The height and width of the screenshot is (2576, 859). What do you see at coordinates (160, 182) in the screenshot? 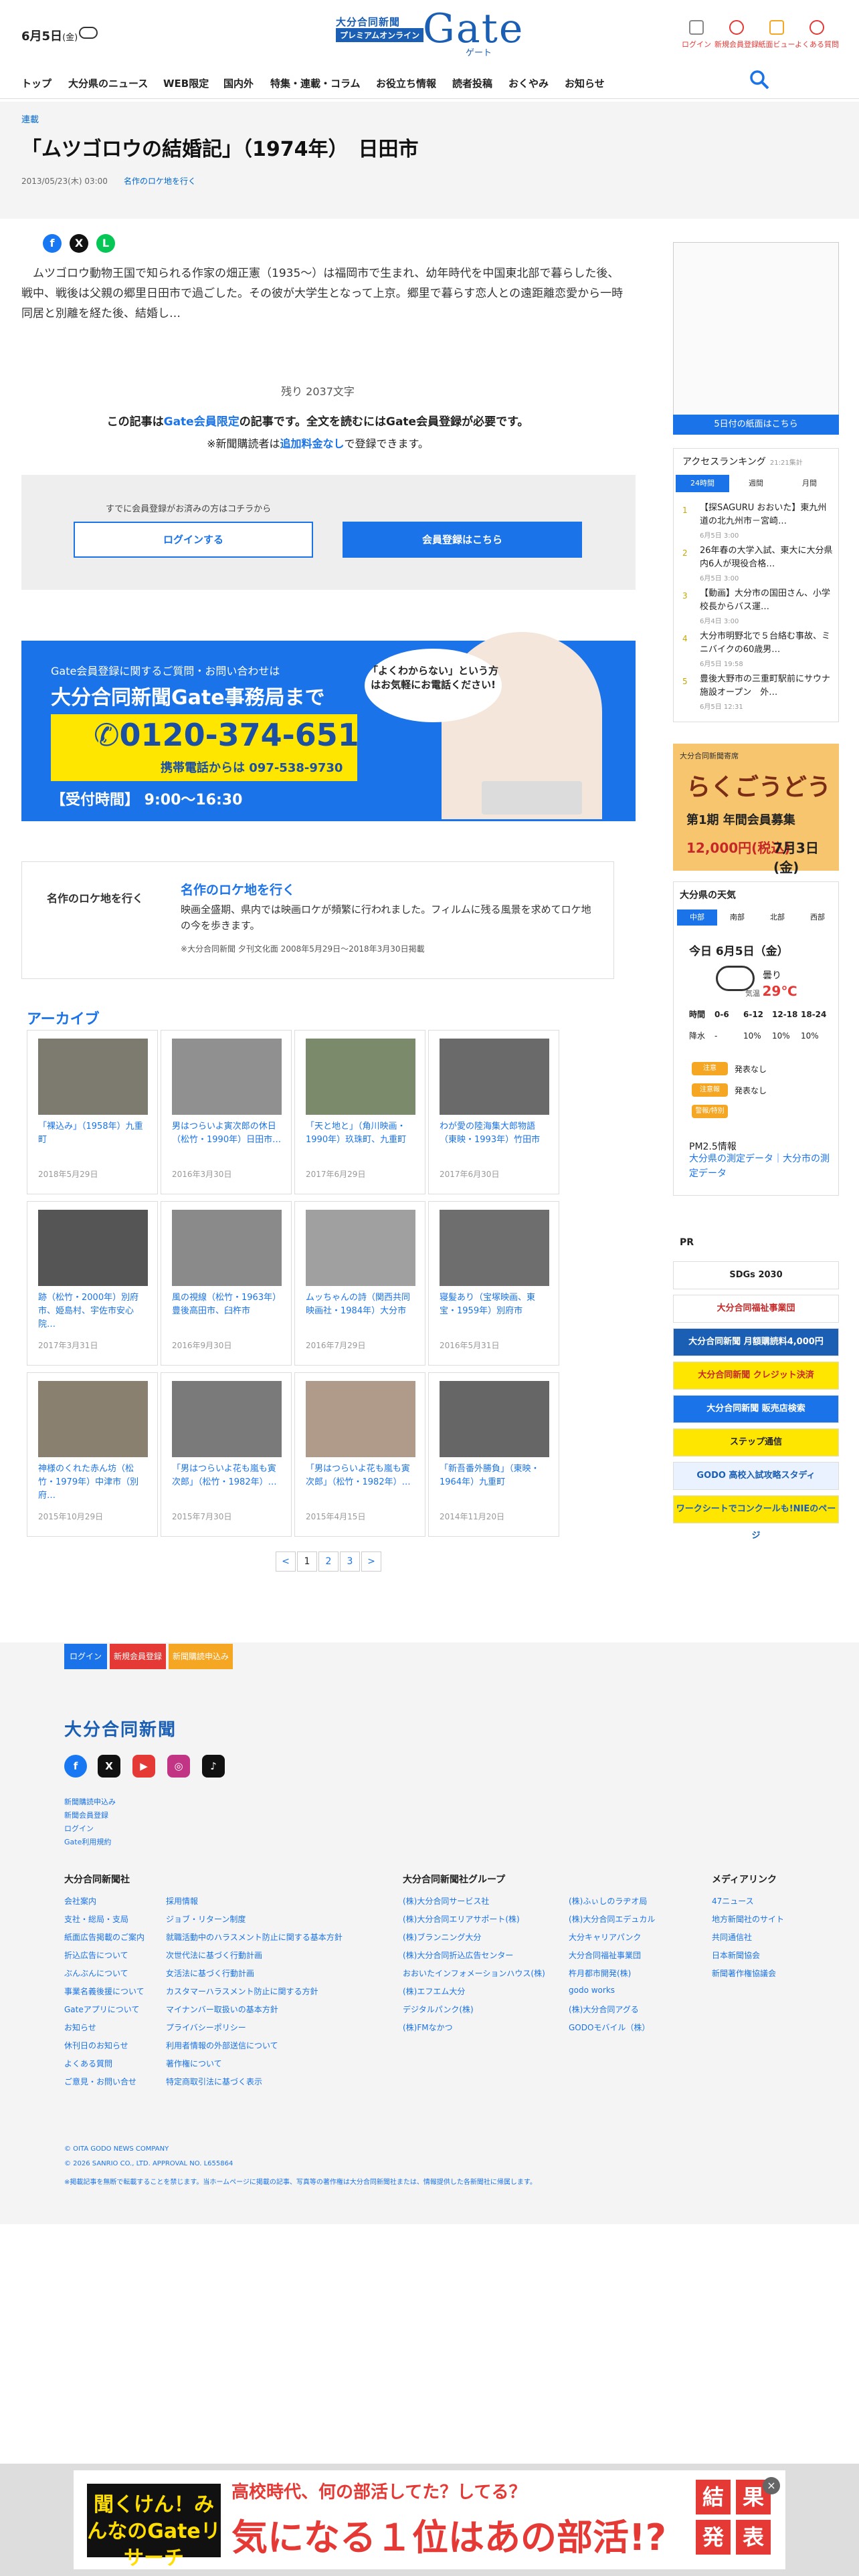
I see `series-link: 名作のロケ地を行く` at bounding box center [160, 182].